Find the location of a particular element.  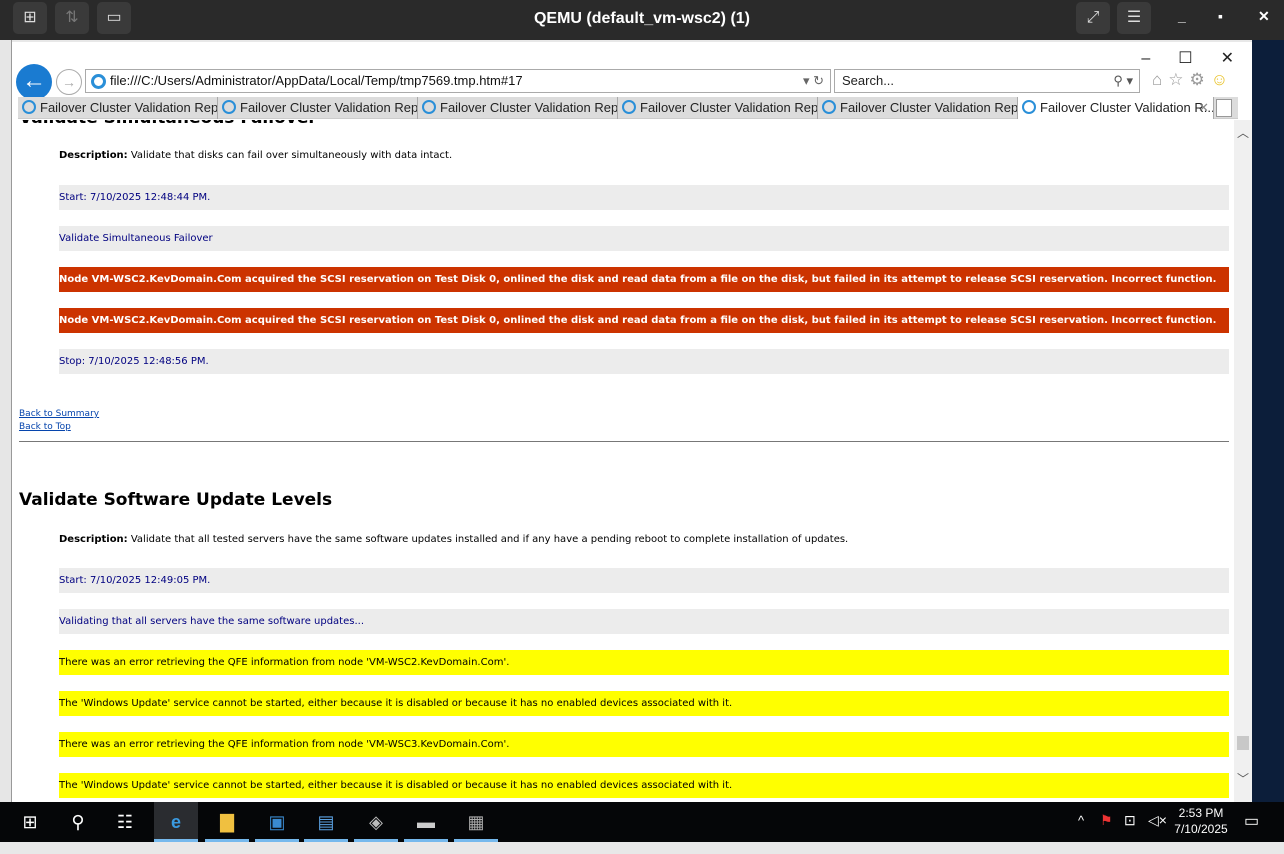

refresh-icon: ▾ ↻ is located at coordinates (813, 81).